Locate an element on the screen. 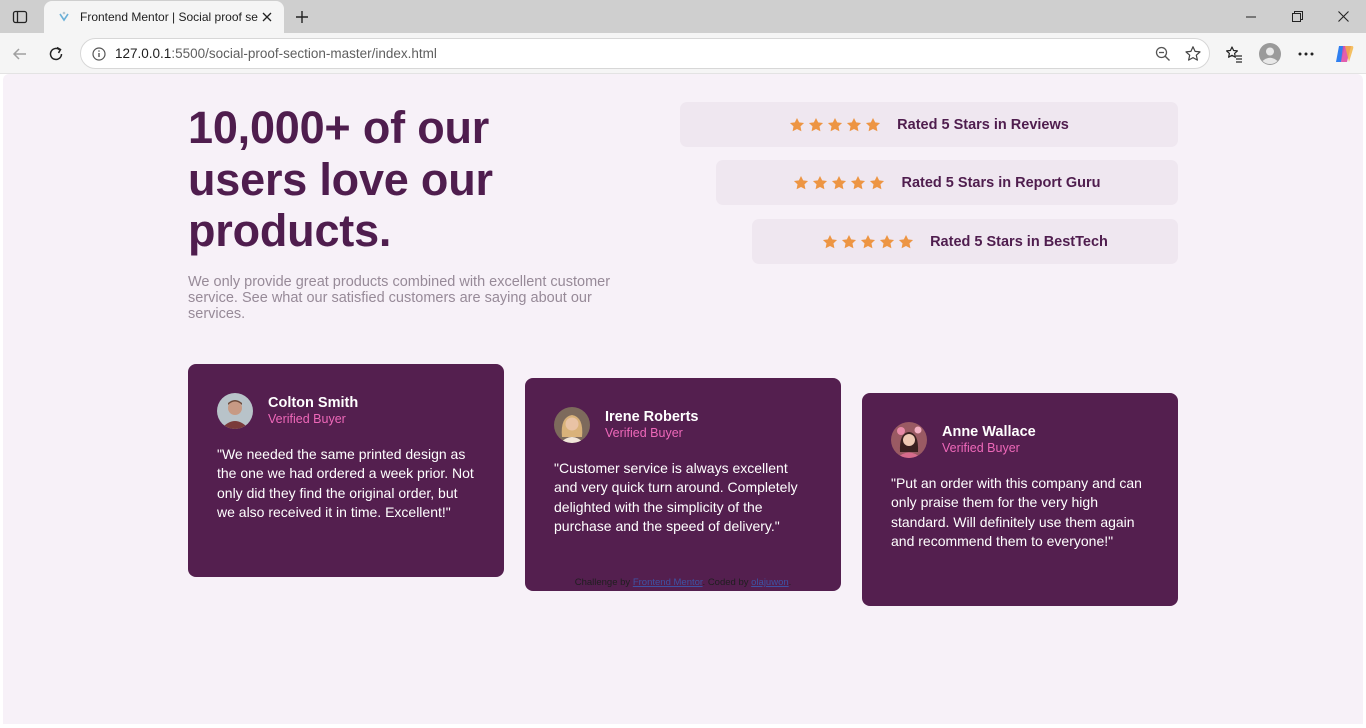  site-info-icon is located at coordinates (99, 54).